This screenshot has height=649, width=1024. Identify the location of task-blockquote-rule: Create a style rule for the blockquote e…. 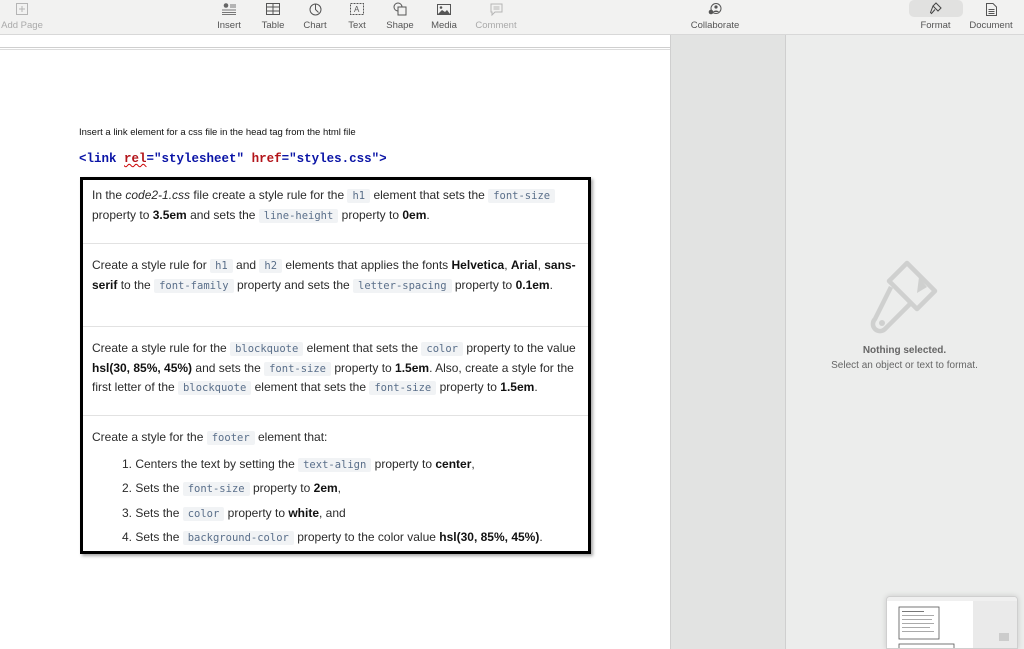
(335, 371).